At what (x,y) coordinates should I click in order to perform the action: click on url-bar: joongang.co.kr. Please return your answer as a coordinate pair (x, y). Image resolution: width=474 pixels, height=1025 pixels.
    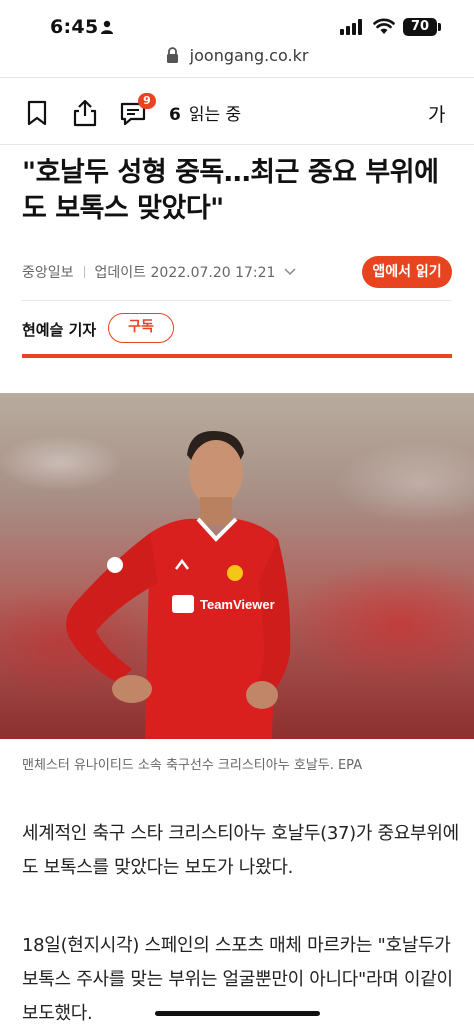
    Looking at the image, I should click on (237, 59).